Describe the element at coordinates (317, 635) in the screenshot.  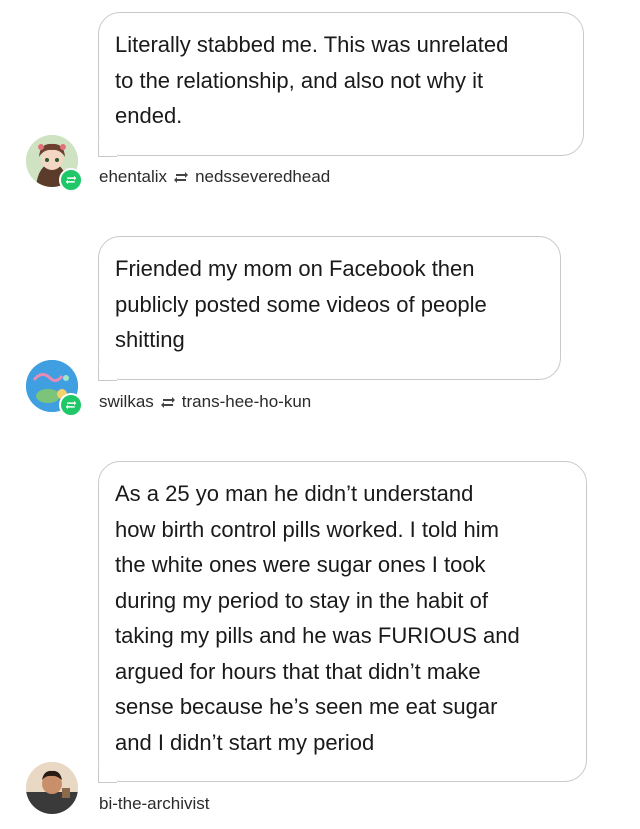
I see `post-text-line: taking my pills and he was FURIOUS and` at that location.